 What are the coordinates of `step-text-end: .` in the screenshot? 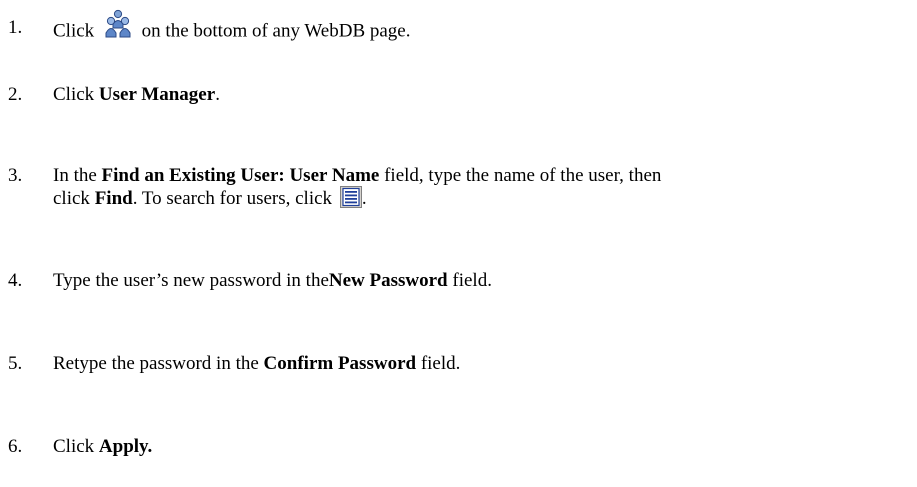 It's located at (364, 198).